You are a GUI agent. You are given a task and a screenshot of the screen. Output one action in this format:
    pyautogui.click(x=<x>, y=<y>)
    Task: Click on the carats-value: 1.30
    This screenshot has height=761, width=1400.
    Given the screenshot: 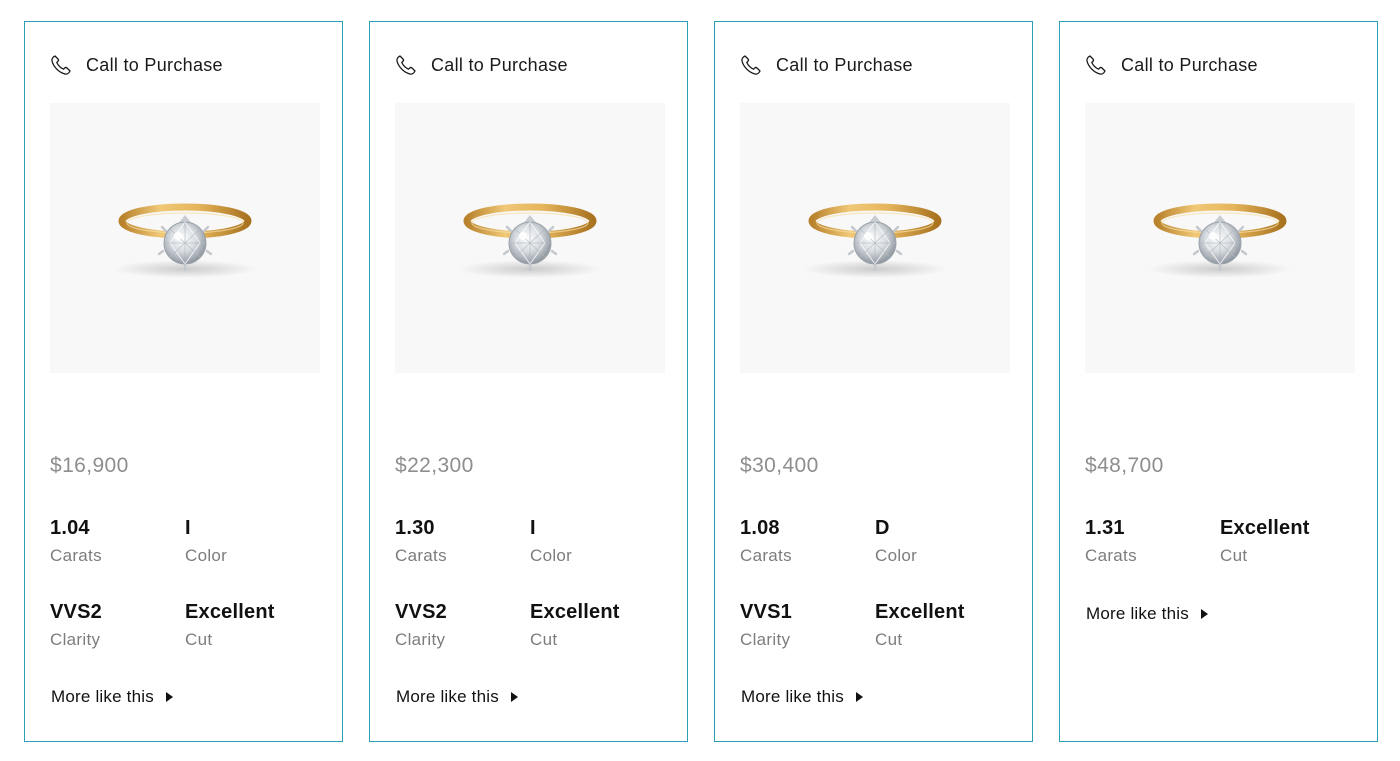 What is the action you would take?
    pyautogui.click(x=415, y=528)
    